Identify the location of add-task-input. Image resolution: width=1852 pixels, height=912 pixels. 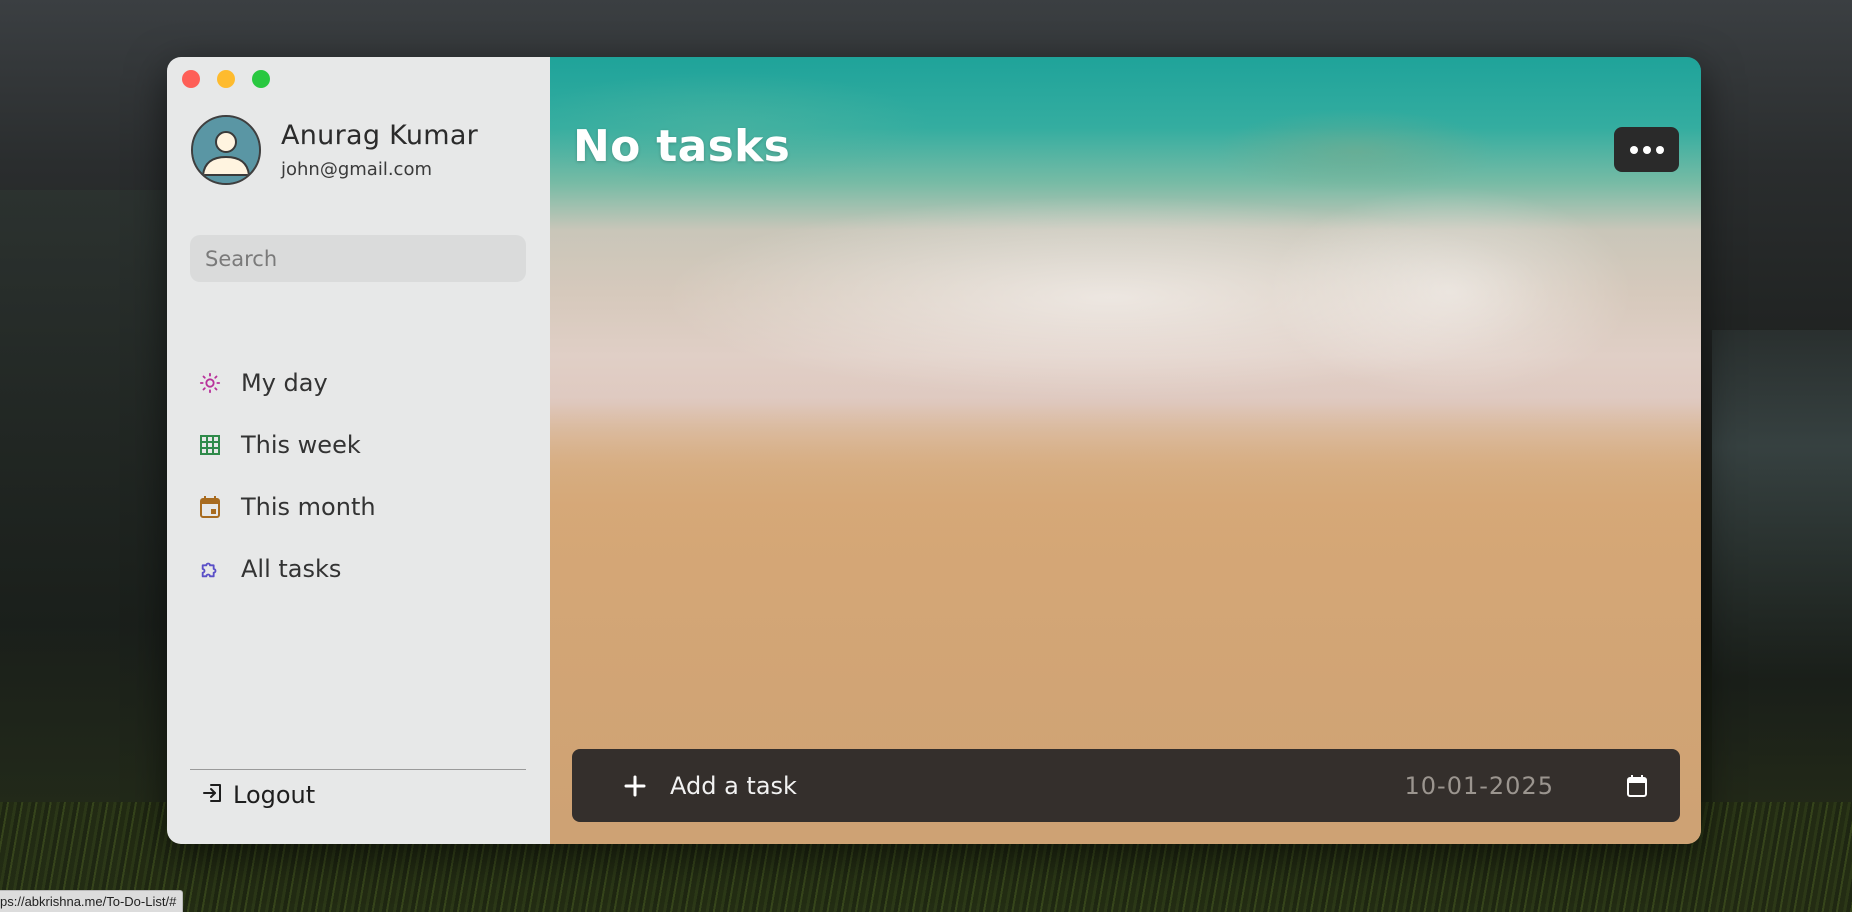
(1000, 785).